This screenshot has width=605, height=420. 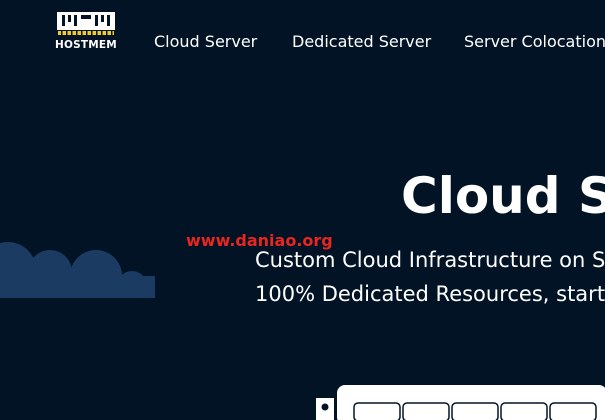 I want to click on nav-cloud-server: Cloud Server, so click(x=205, y=42).